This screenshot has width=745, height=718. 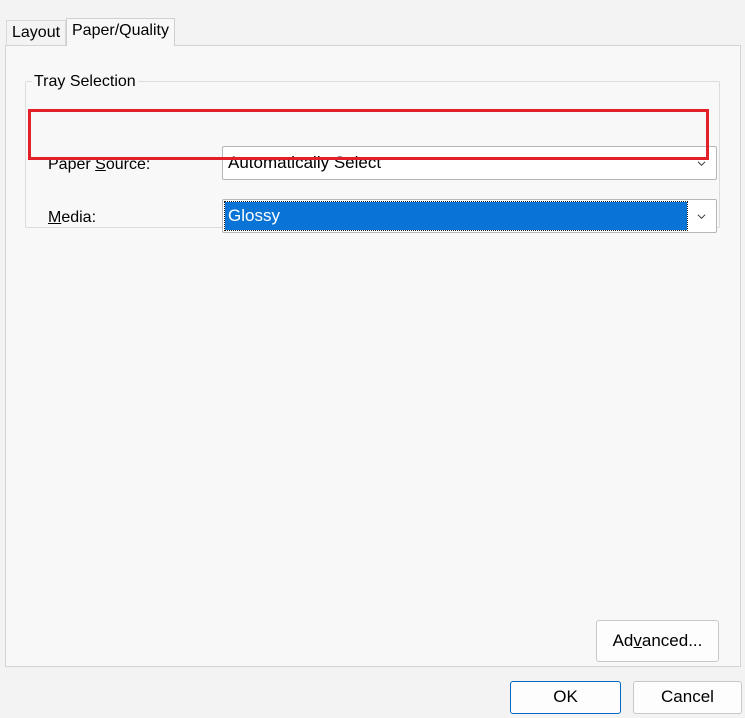 I want to click on media-label: Media:, so click(x=72, y=217).